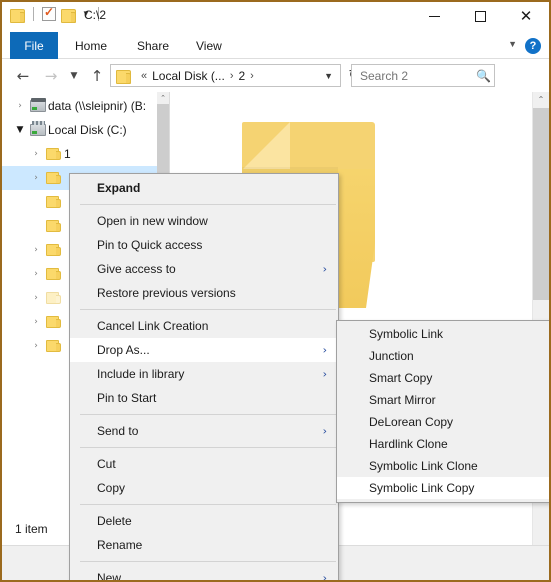  I want to click on search-icon: 🔍, so click(483, 76).